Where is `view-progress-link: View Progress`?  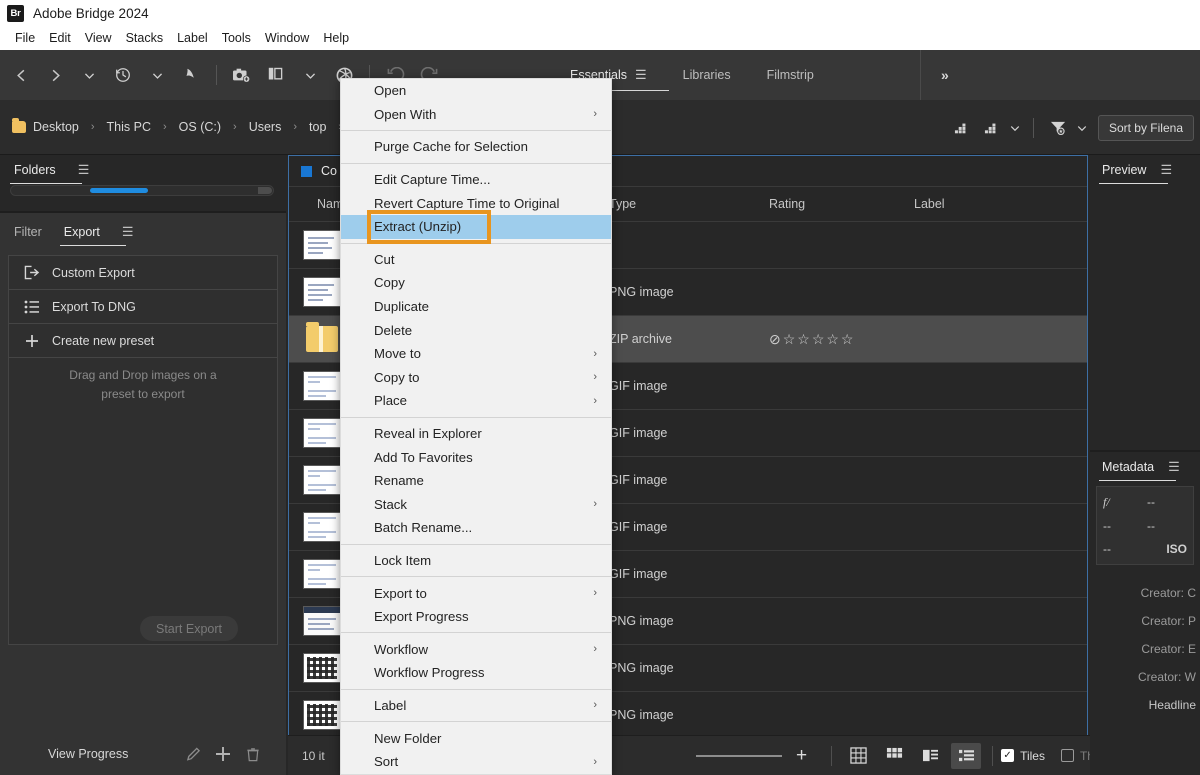 view-progress-link: View Progress is located at coordinates (88, 754).